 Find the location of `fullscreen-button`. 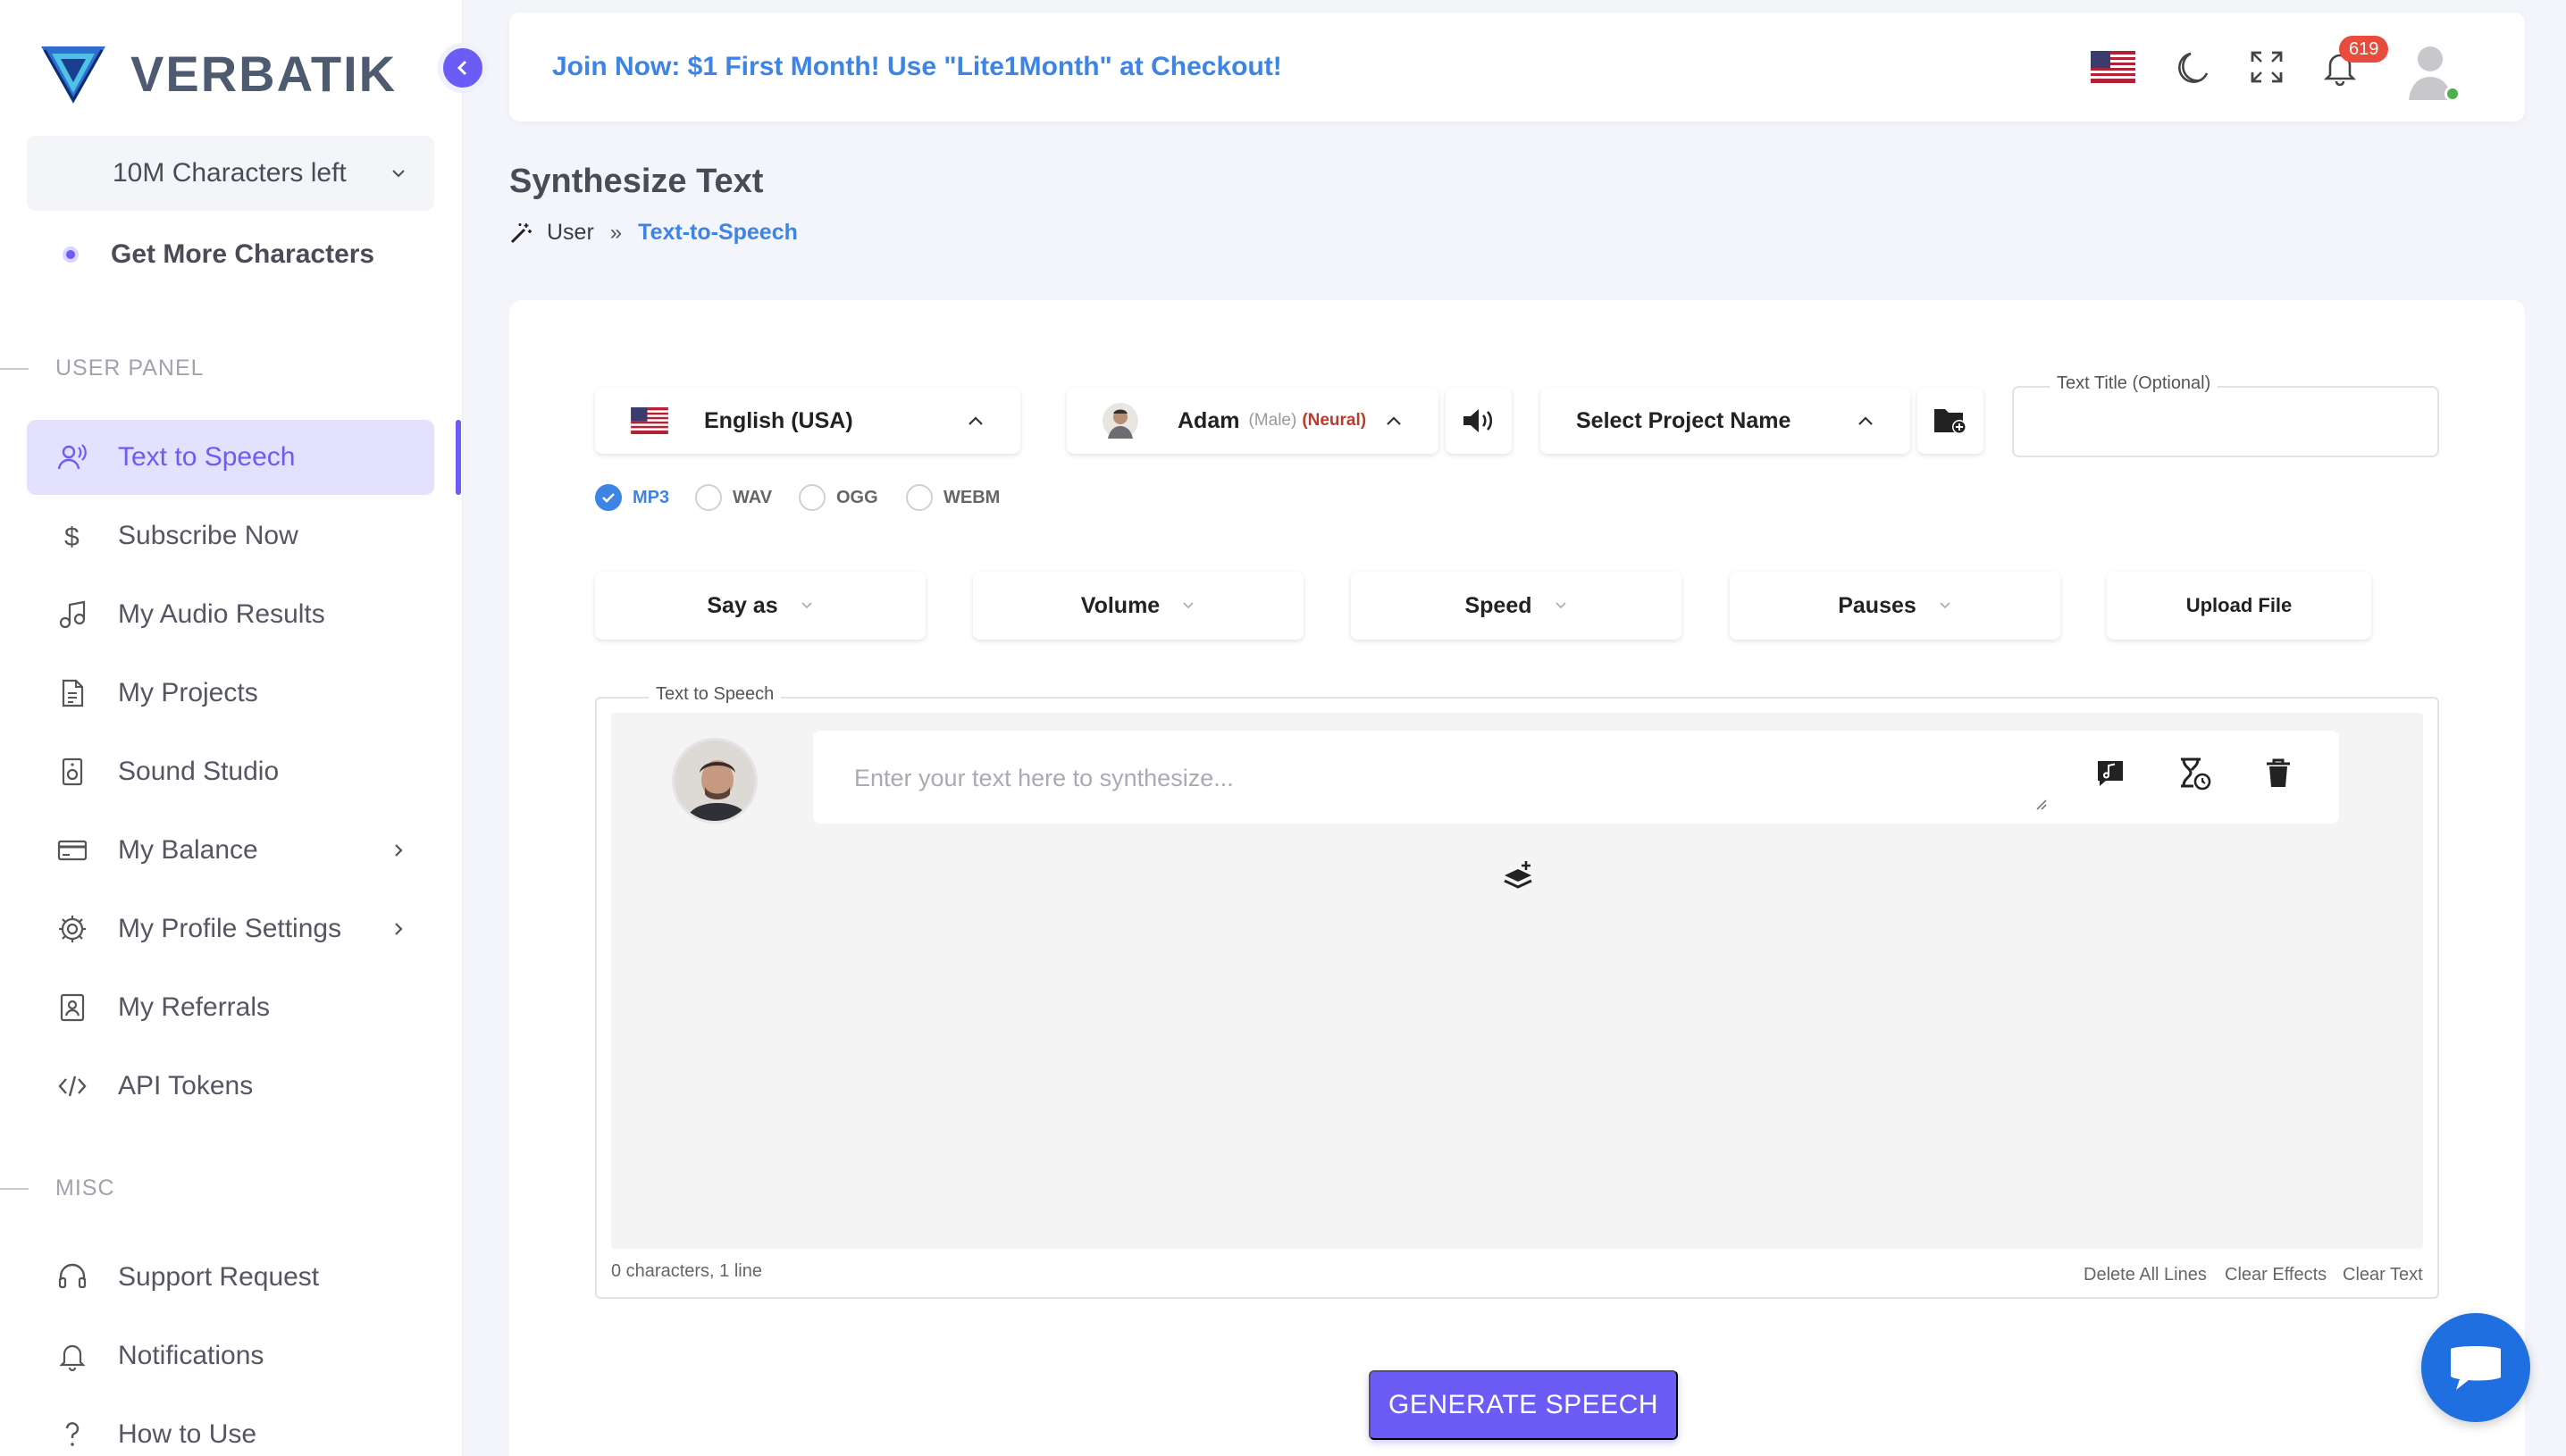

fullscreen-button is located at coordinates (2267, 67).